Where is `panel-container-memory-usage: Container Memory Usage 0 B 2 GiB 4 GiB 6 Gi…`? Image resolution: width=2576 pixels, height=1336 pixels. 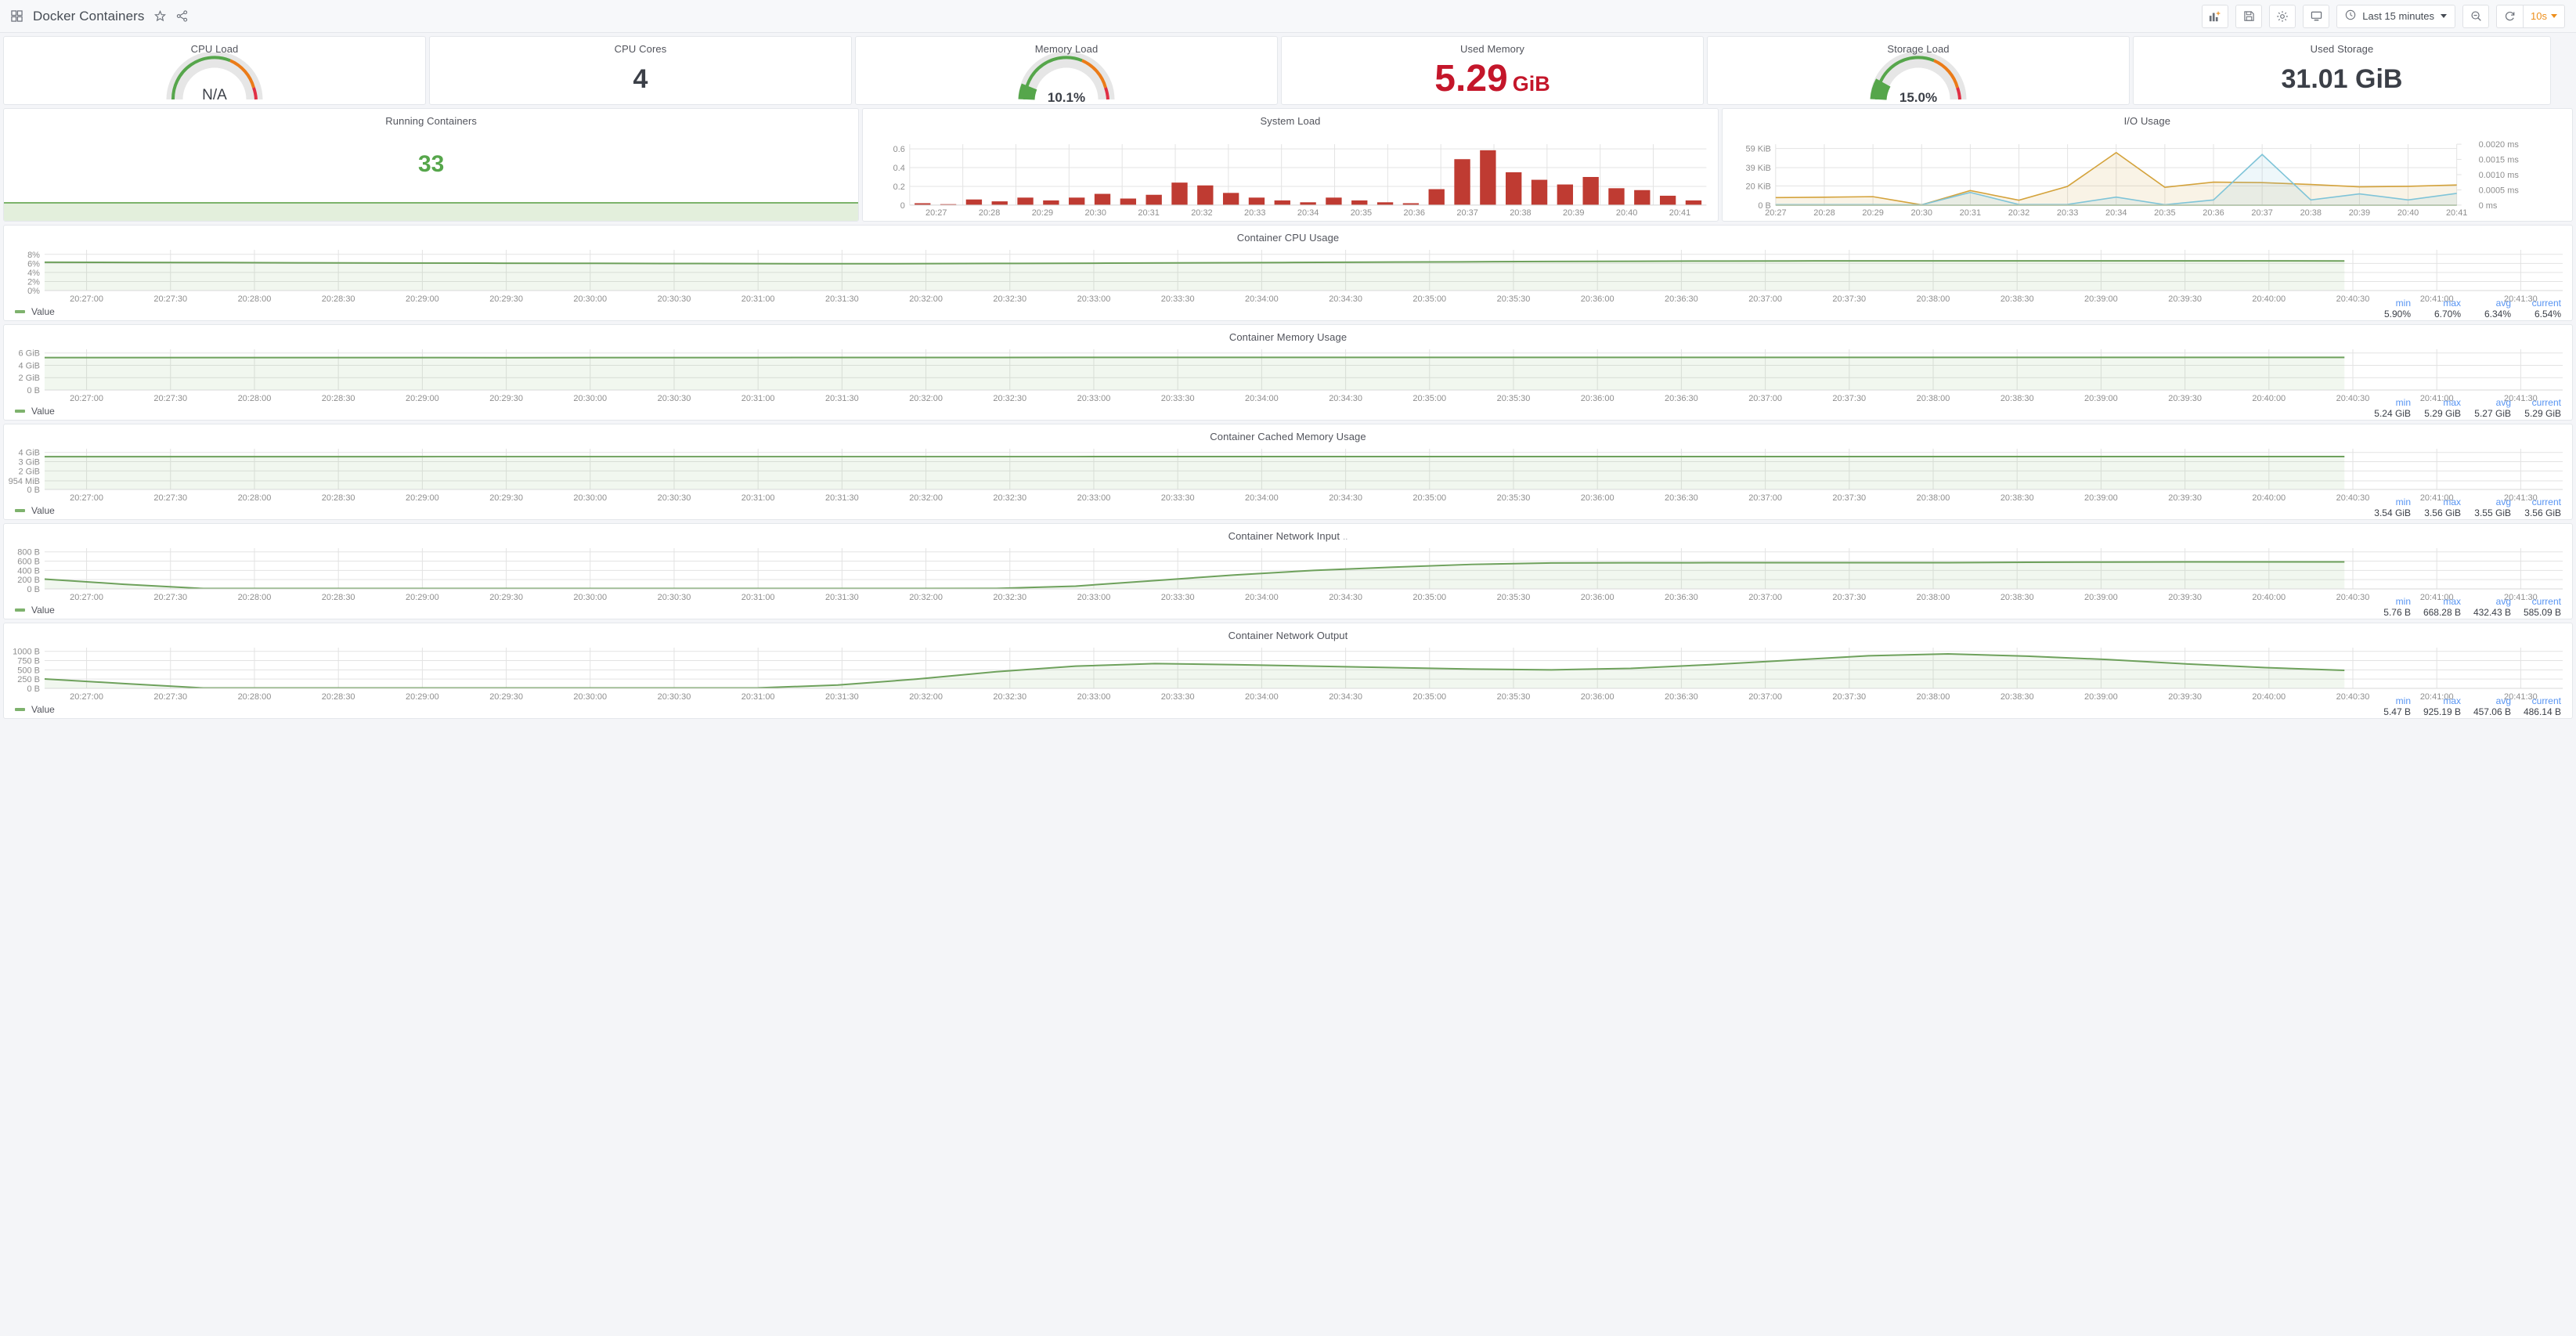 panel-container-memory-usage: Container Memory Usage 0 B 2 GiB 4 GiB 6 Gi… is located at coordinates (1288, 372).